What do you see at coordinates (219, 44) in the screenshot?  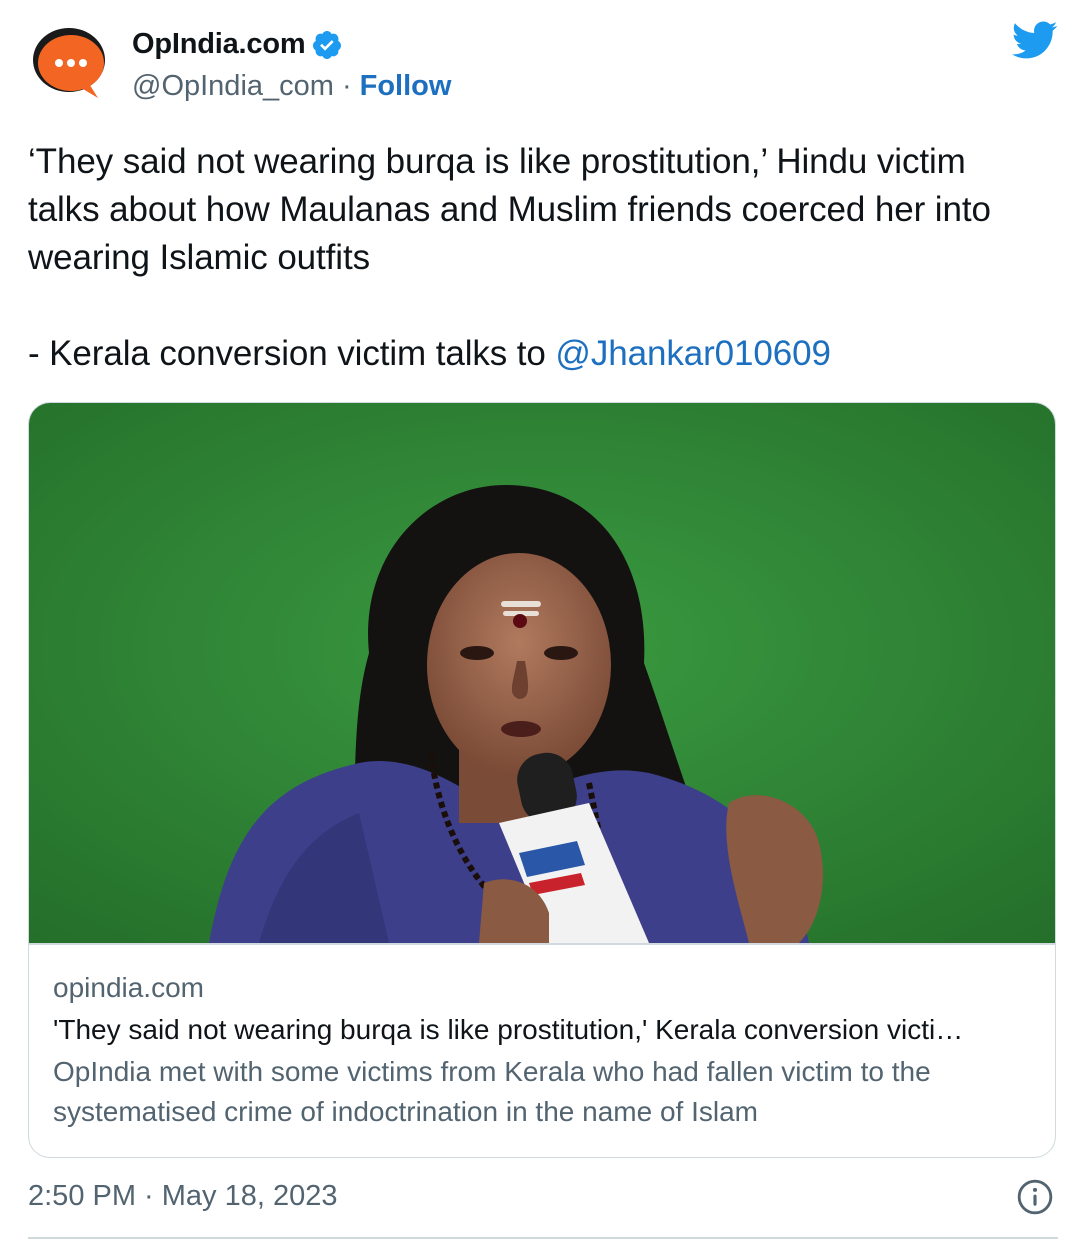 I see `display-name: OpIndia.com` at bounding box center [219, 44].